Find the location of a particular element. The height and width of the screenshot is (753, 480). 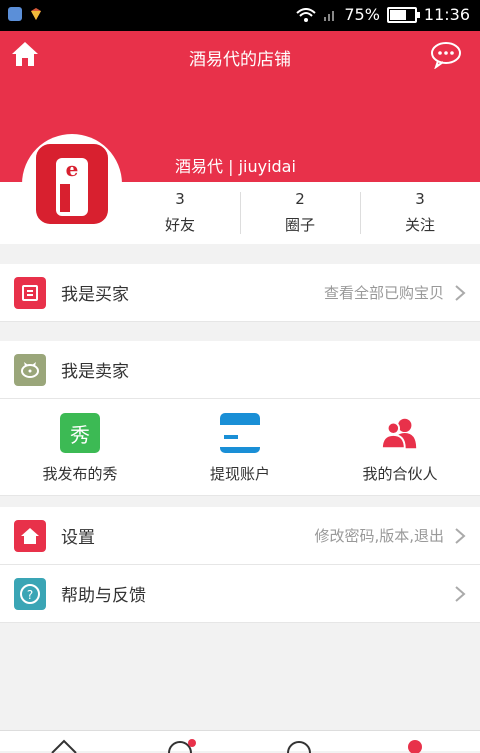

stat-following: 3 关注 is located at coordinates (420, 213).